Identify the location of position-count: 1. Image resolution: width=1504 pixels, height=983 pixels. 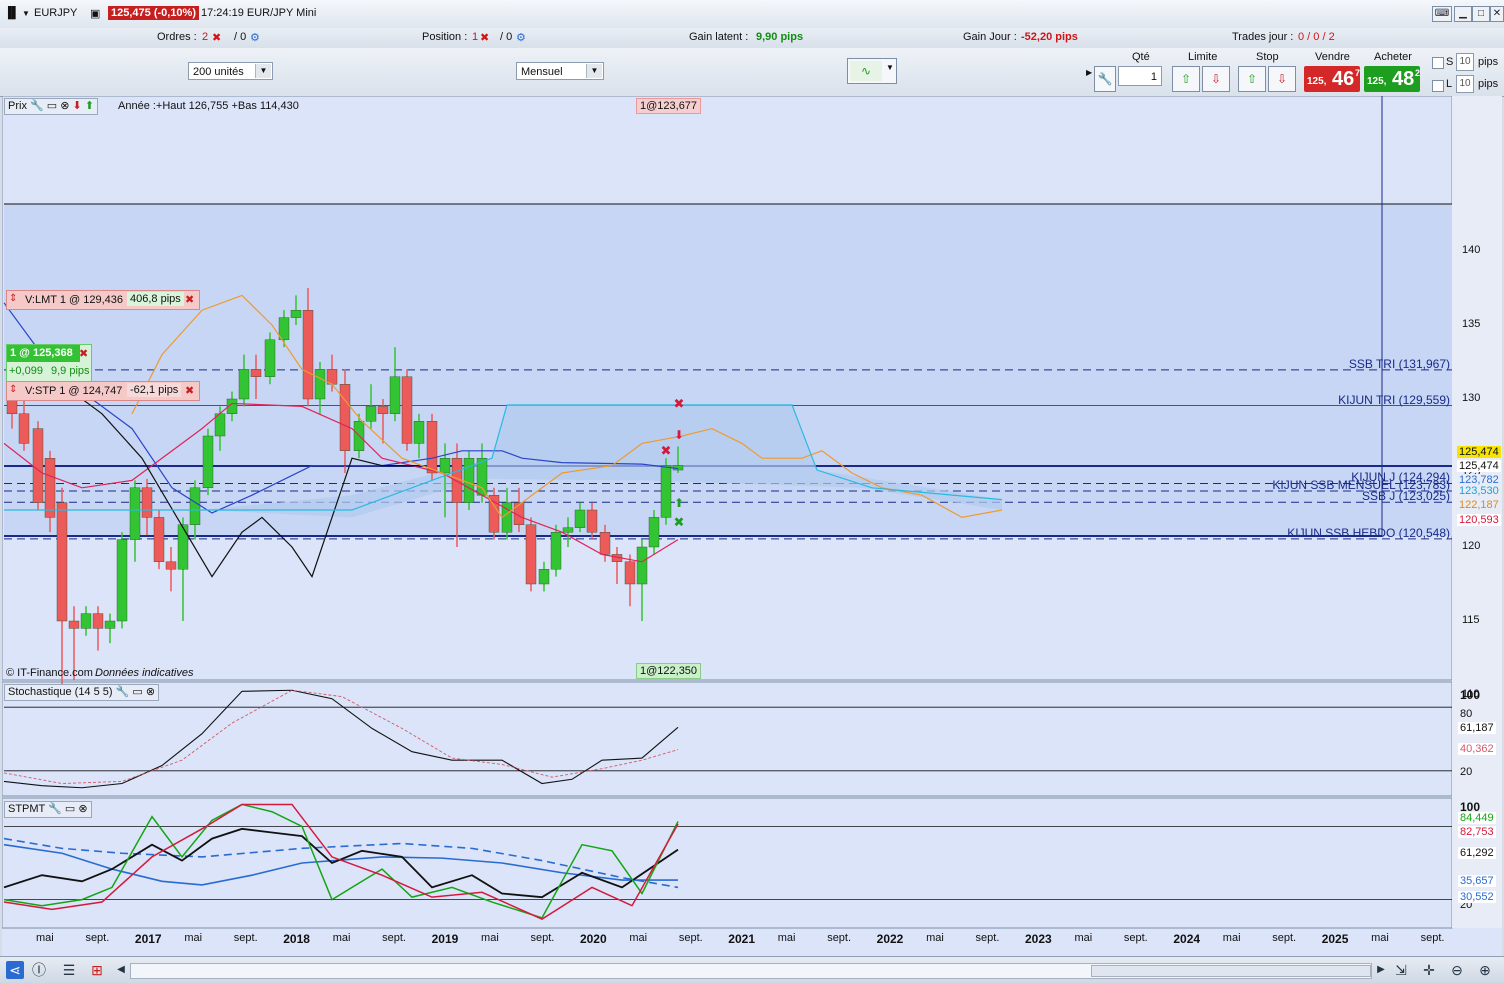
(475, 37).